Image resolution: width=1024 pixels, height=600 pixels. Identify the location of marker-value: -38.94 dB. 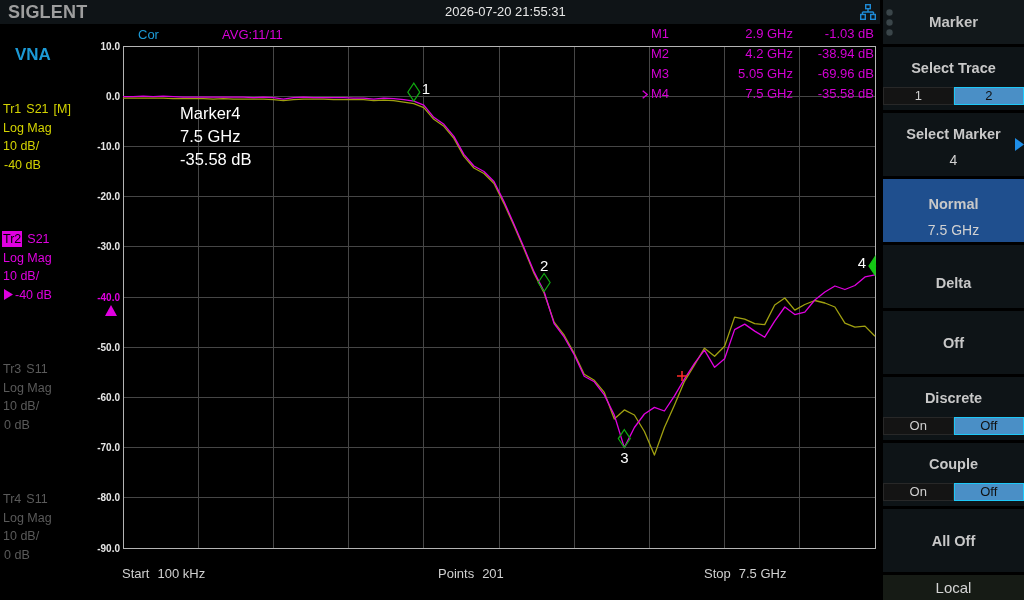
(845, 54).